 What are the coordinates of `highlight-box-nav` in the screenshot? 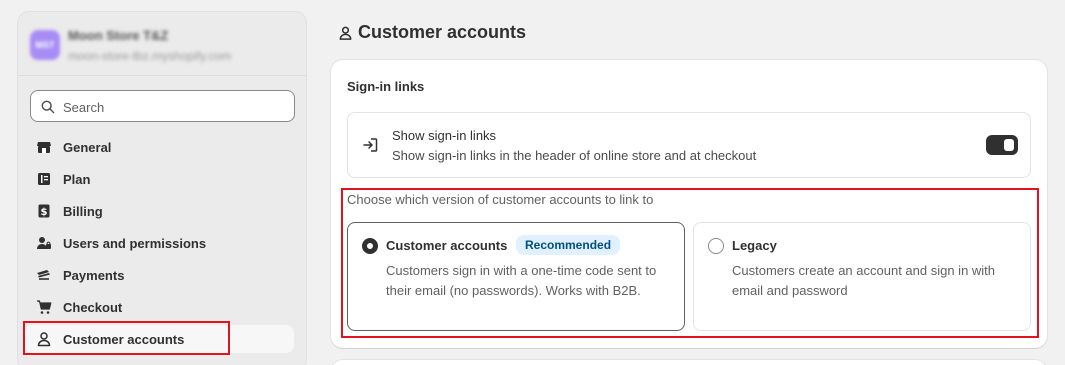 It's located at (126, 338).